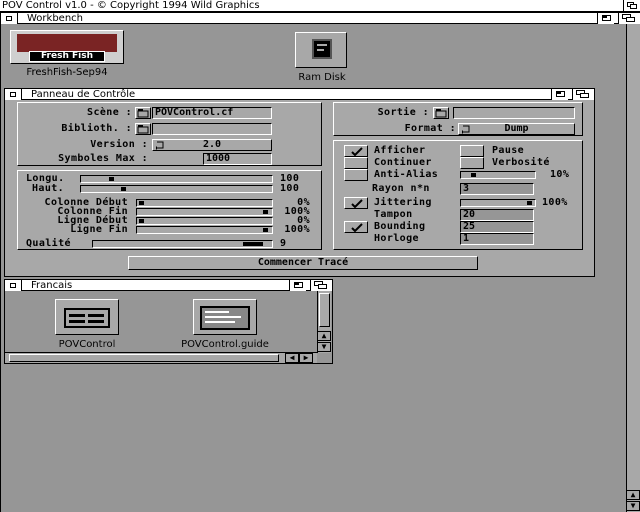 The height and width of the screenshot is (512, 640). I want to click on output-group: Sortie : Format : Dump, so click(458, 119).